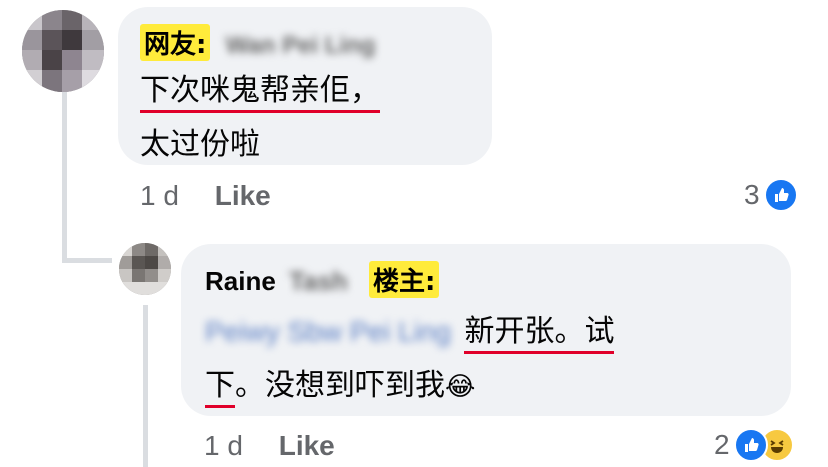  Describe the element at coordinates (240, 281) in the screenshot. I see `reply-author-name: Raine` at that location.